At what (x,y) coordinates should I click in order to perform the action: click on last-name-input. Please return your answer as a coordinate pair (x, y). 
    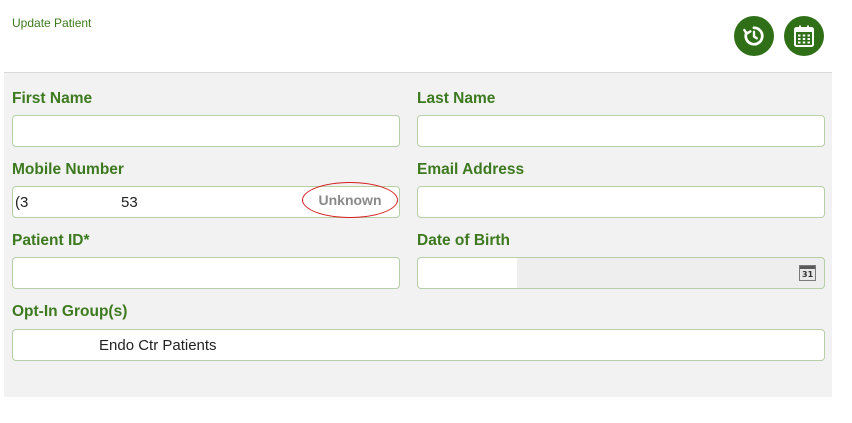
    Looking at the image, I should click on (621, 131).